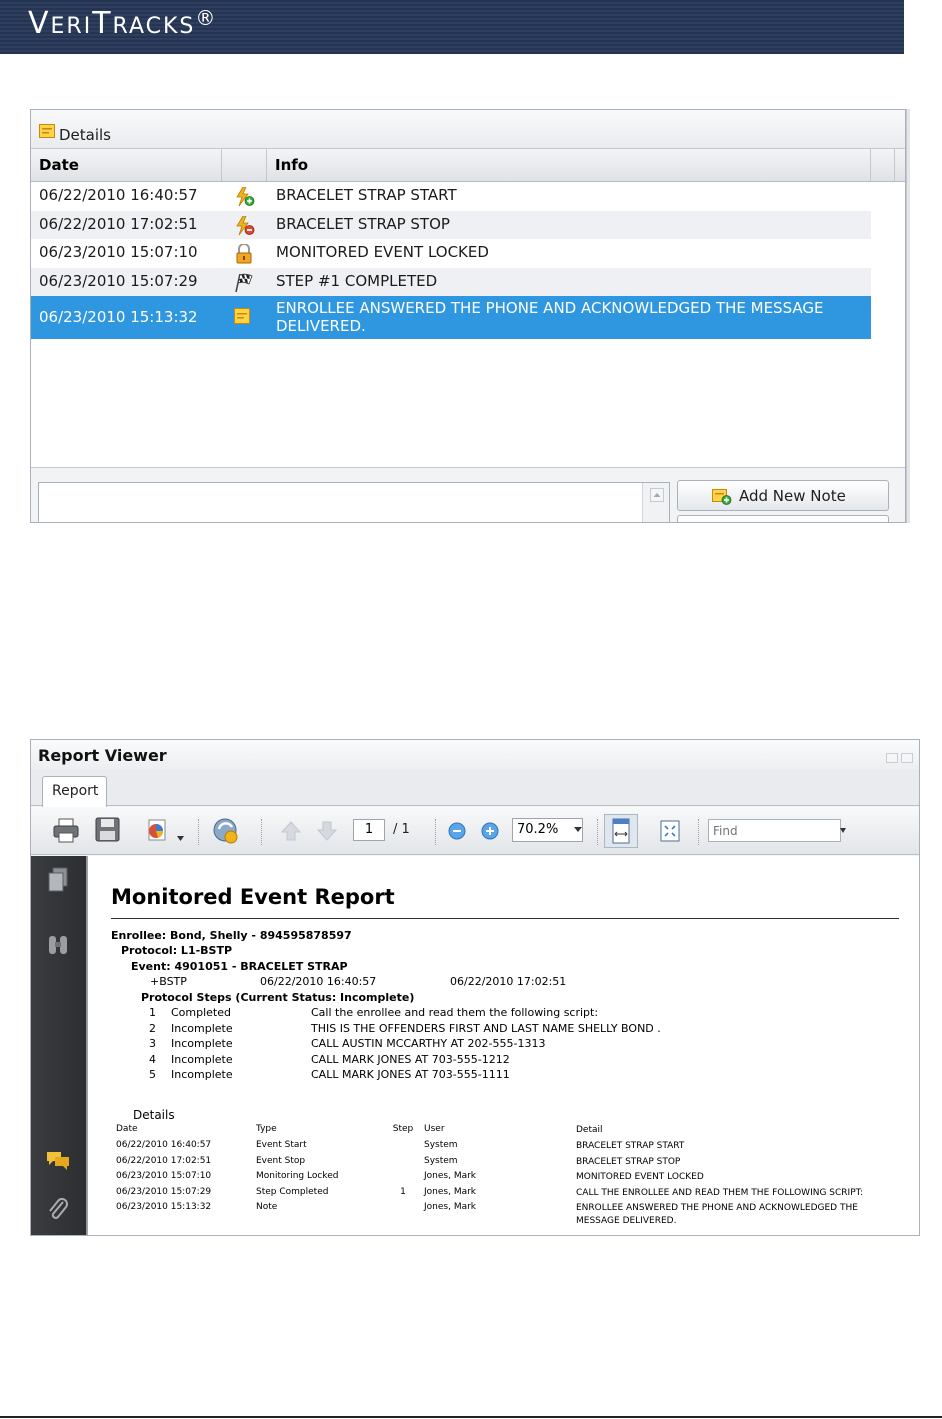 The image size is (942, 1419). I want to click on add-new-note-label: Add New Note, so click(792, 496).